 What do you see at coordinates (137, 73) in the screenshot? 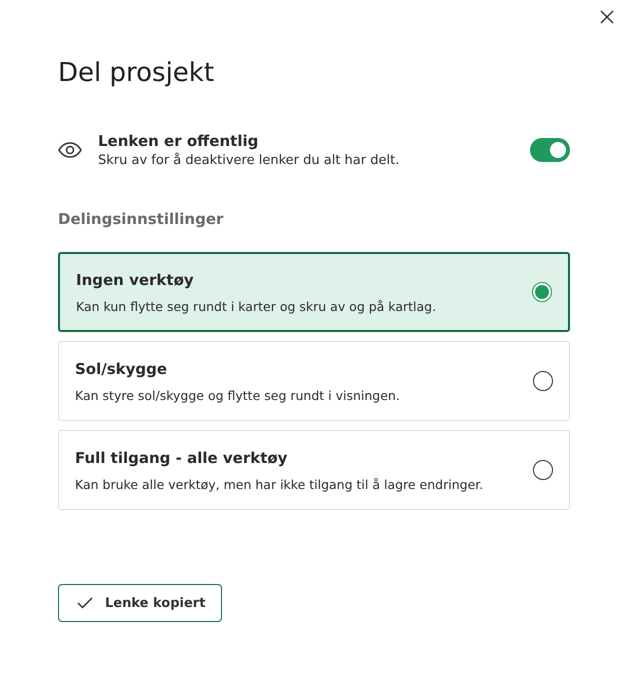
I see `dialog-title: Del prosjekt` at bounding box center [137, 73].